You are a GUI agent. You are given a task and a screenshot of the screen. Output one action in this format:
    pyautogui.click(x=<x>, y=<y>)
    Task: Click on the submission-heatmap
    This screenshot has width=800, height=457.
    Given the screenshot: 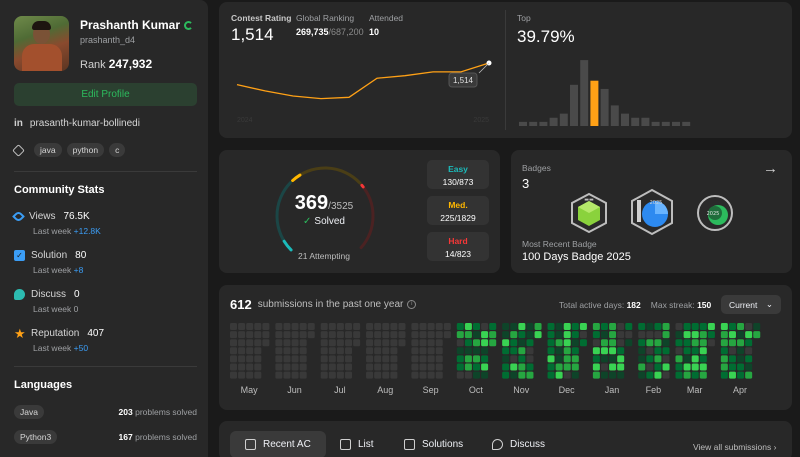 What is the action you would take?
    pyautogui.click(x=505, y=353)
    